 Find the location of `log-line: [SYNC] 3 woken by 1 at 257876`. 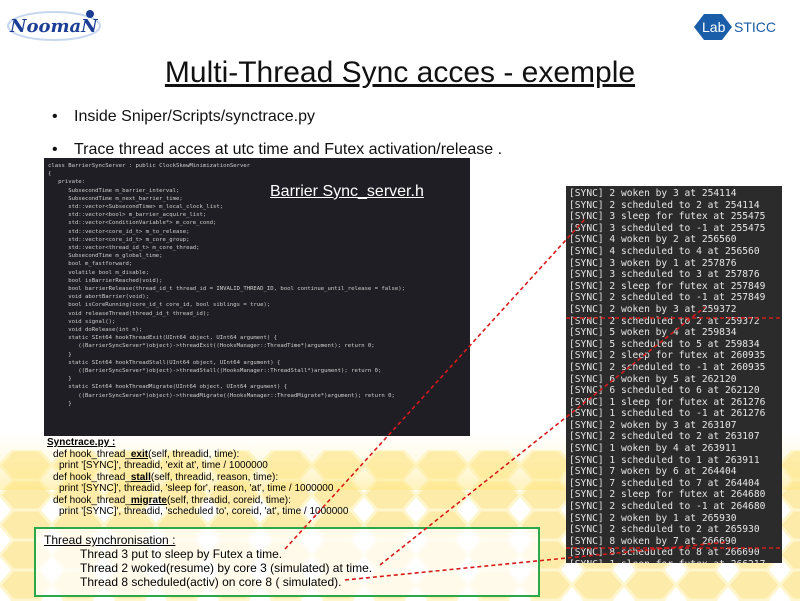

log-line: [SYNC] 3 woken by 1 at 257876 is located at coordinates (653, 263).